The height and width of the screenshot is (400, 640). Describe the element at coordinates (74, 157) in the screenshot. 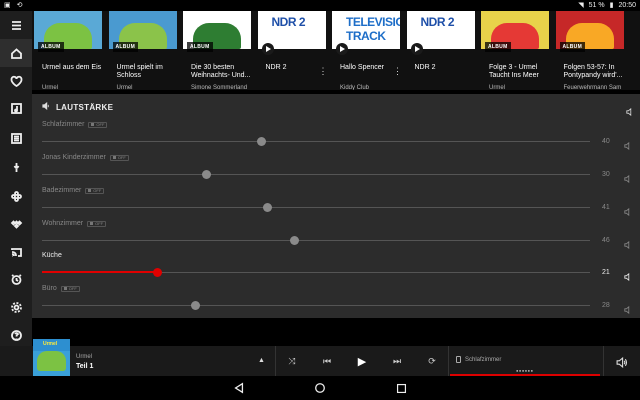

I see `room-name: Jonas Kinderzimmer` at that location.